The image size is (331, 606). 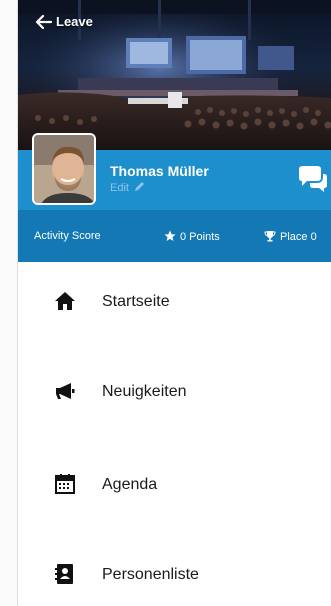 I want to click on calendar-icon, so click(x=65, y=484).